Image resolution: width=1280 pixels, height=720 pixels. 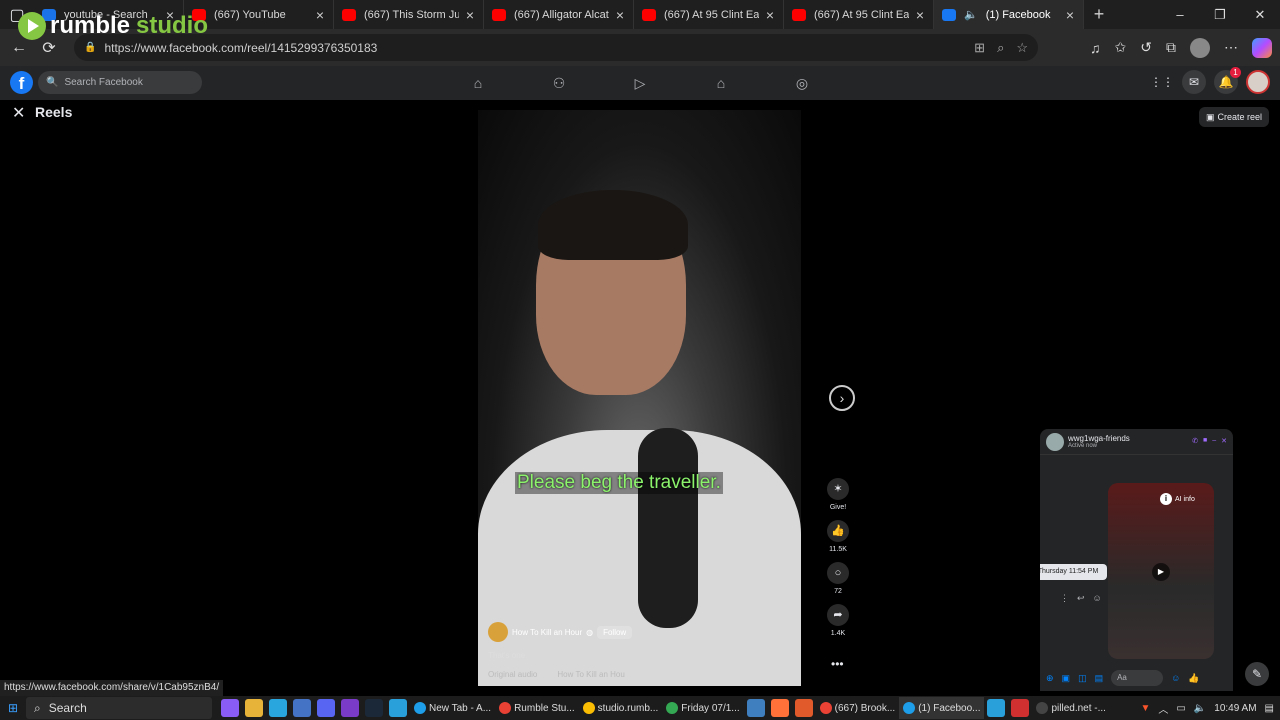 What do you see at coordinates (1200, 708) in the screenshot?
I see `volume-icon: 🔈` at bounding box center [1200, 708].